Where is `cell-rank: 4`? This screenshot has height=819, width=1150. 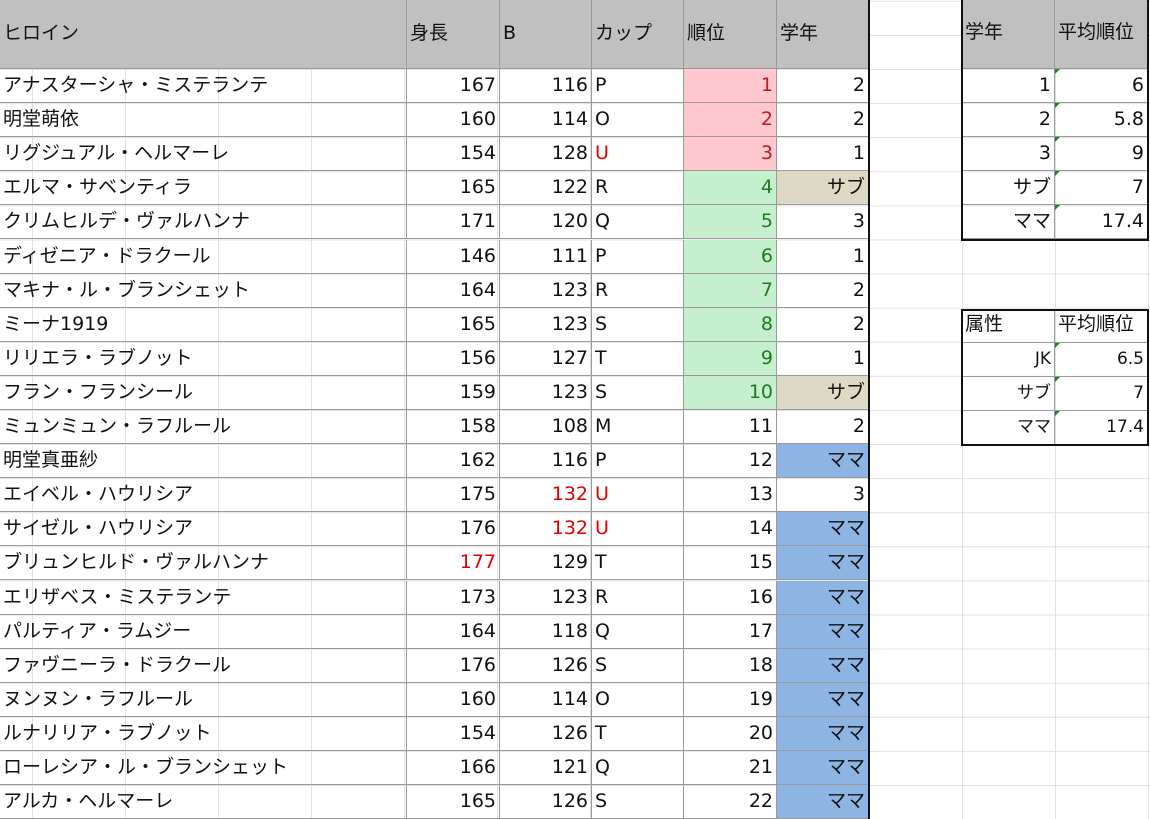 cell-rank: 4 is located at coordinates (730, 188).